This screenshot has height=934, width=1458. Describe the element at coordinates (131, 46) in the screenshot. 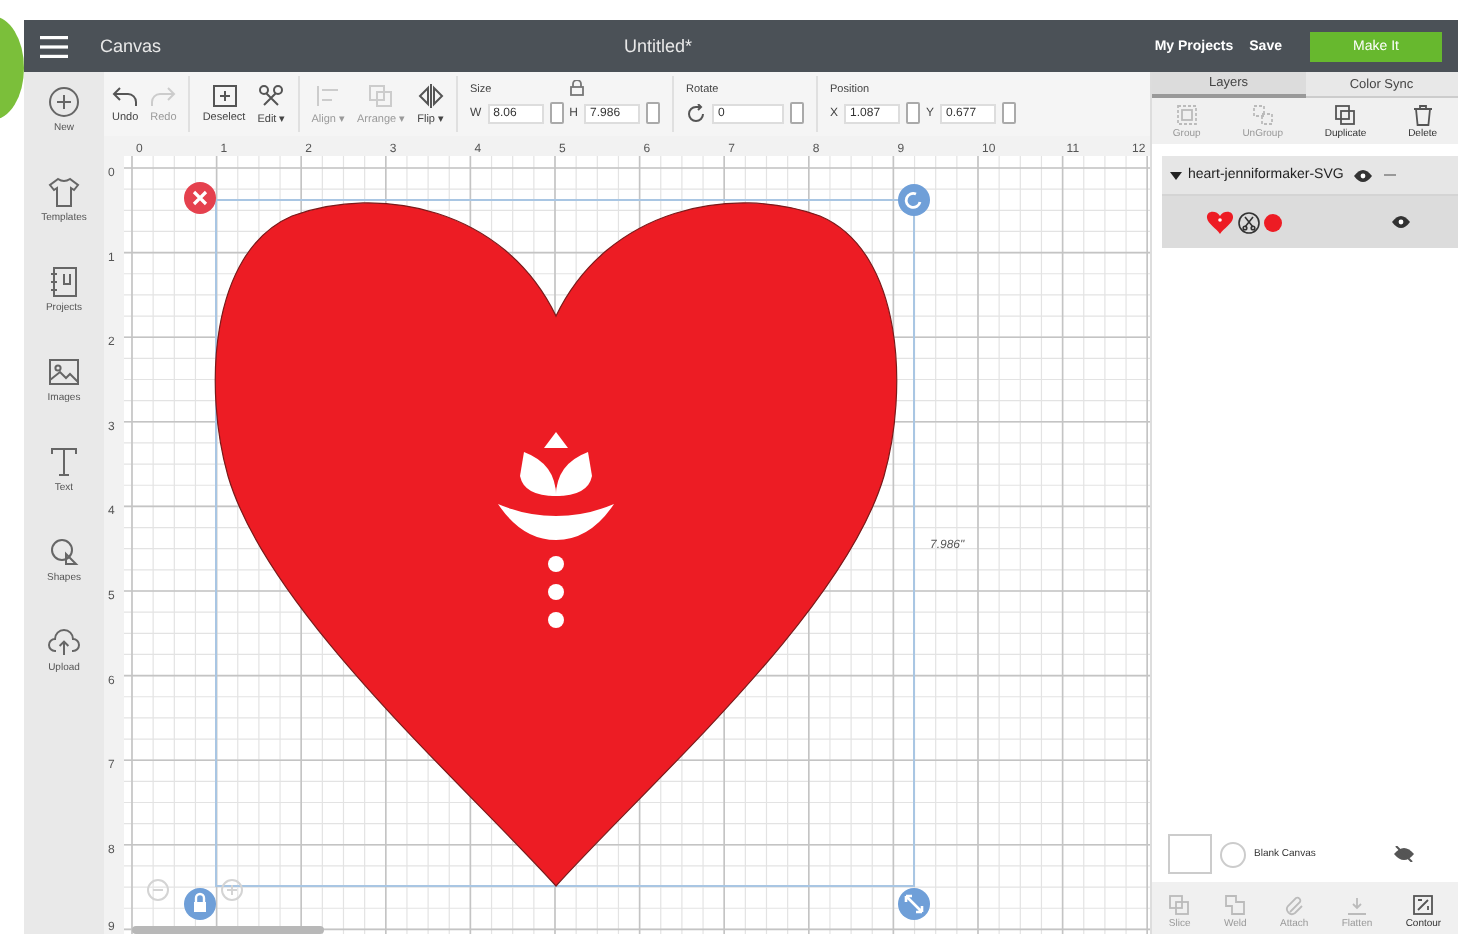

I see `app-title: Canvas` at that location.